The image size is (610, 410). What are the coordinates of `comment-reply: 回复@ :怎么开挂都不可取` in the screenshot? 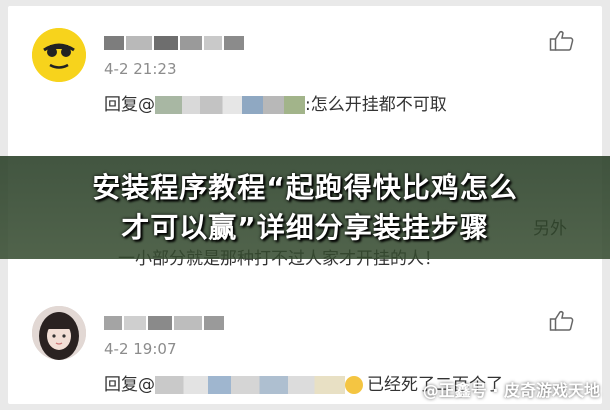 It's located at (275, 102).